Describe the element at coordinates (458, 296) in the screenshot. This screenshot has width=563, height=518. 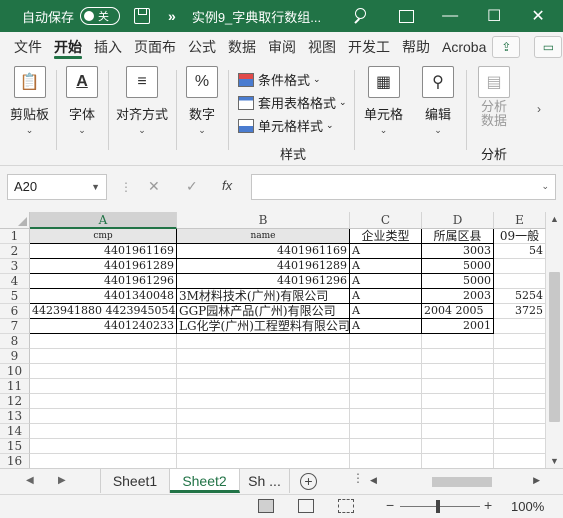
I see `cell-d5: 2003` at that location.